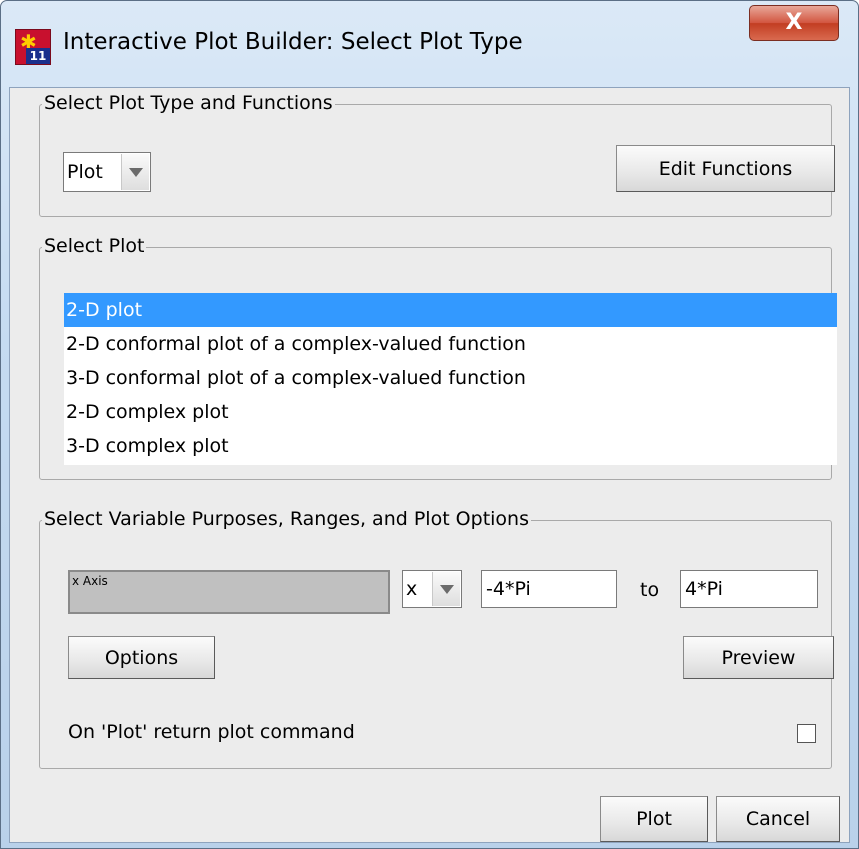 This screenshot has width=859, height=849. Describe the element at coordinates (141, 657) in the screenshot. I see `options-button: Options` at that location.